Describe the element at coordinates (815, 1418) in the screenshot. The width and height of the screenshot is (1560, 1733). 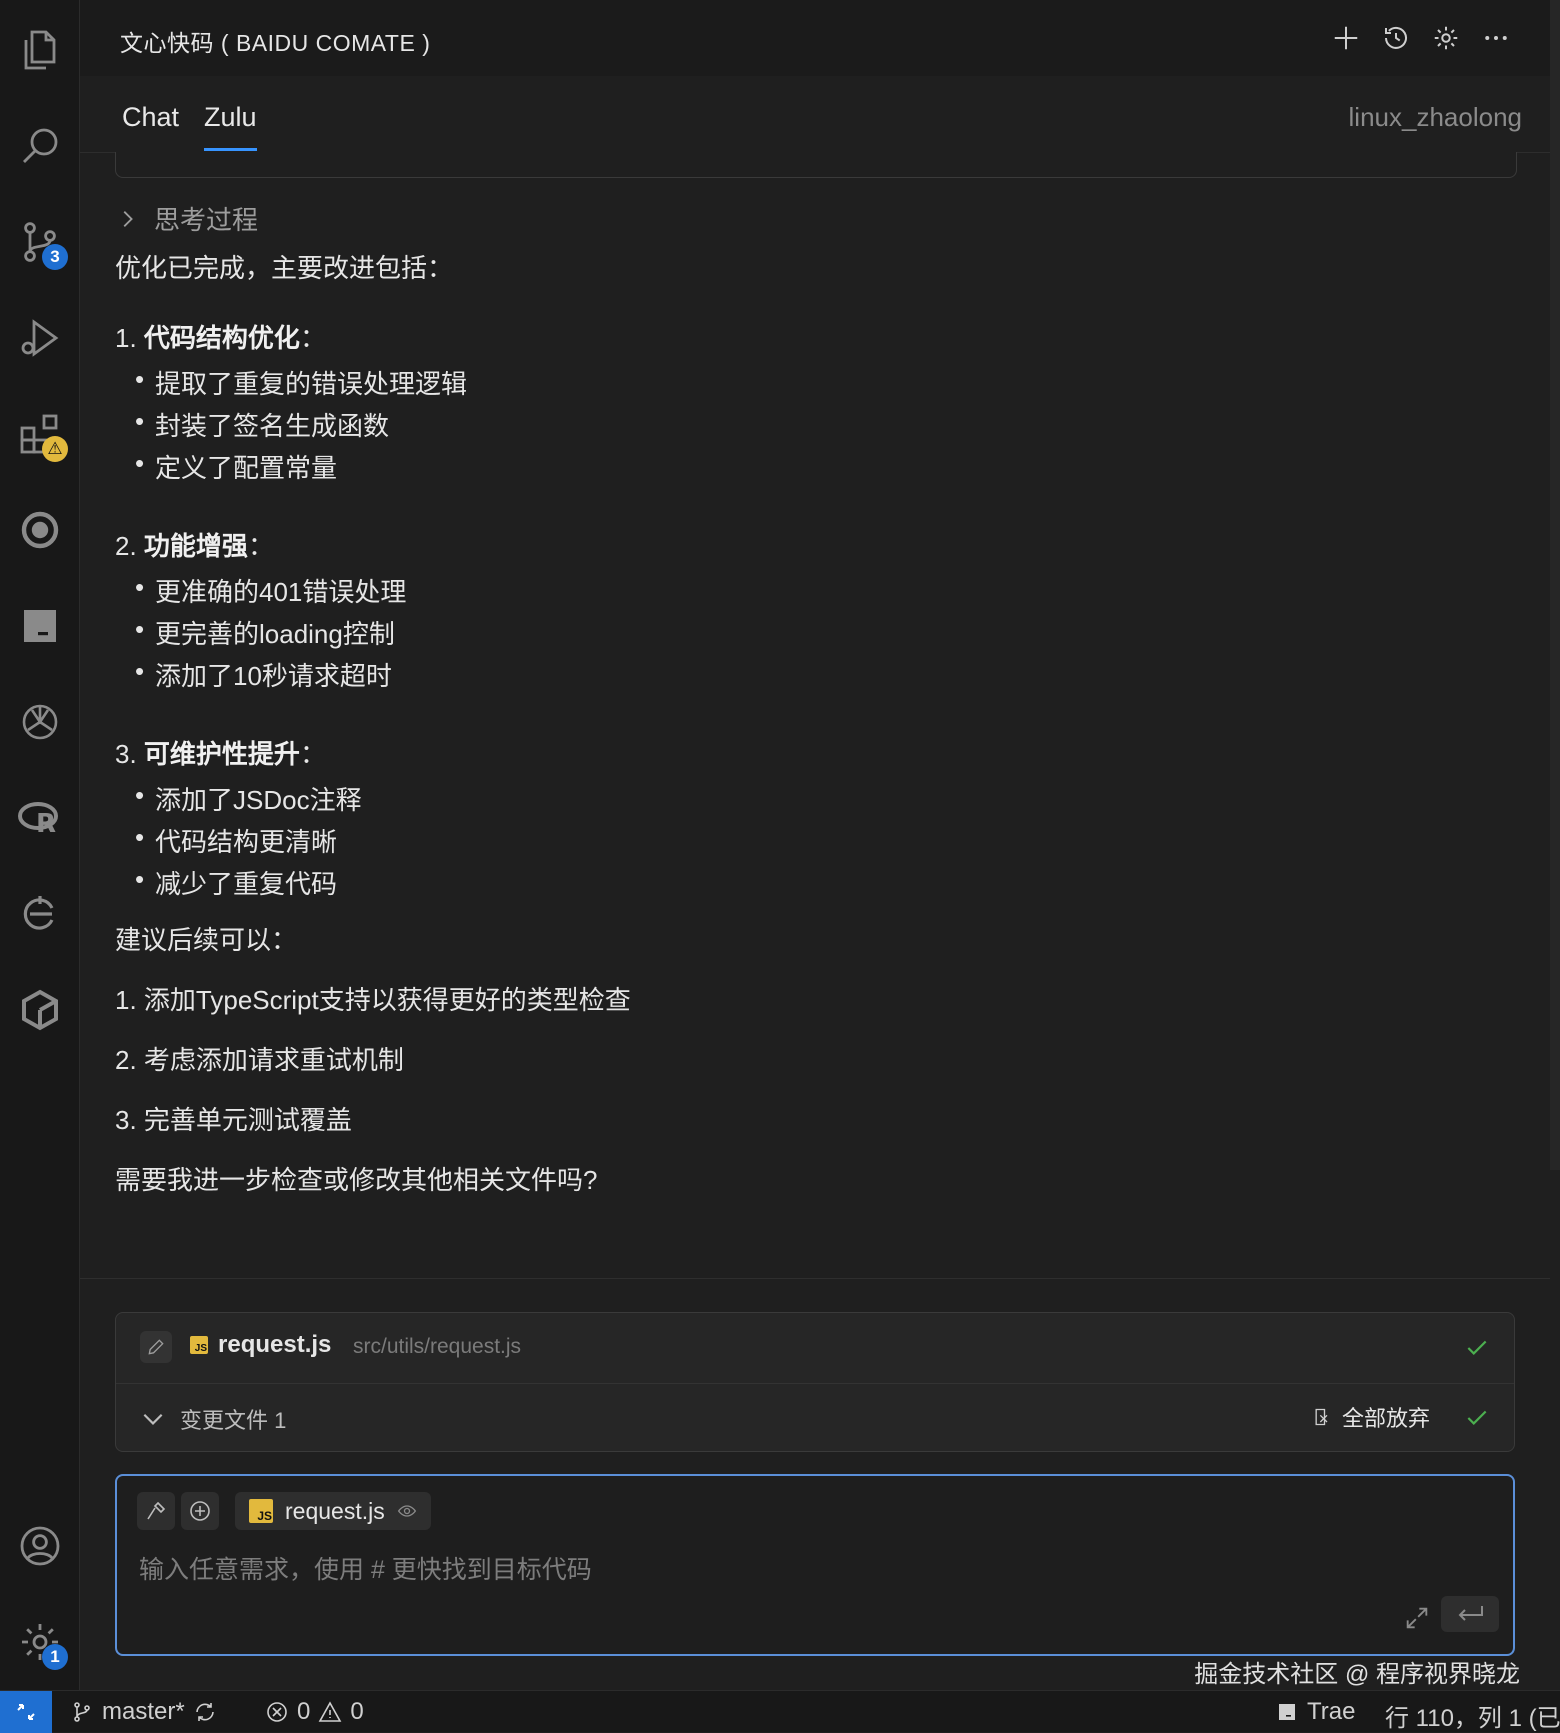
I see `changes-summary-row: 变更文件 1 全部放弃` at that location.